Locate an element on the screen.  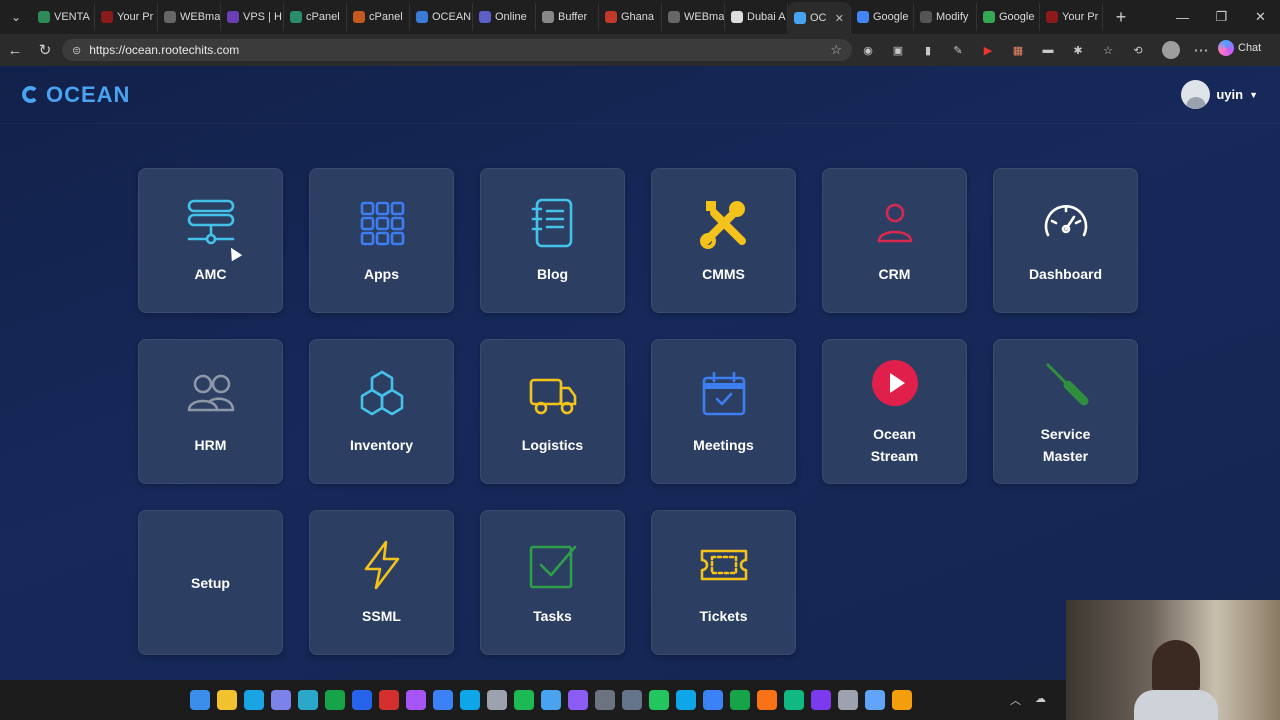
ocean-logo-icon is located at coordinates (30, 94).